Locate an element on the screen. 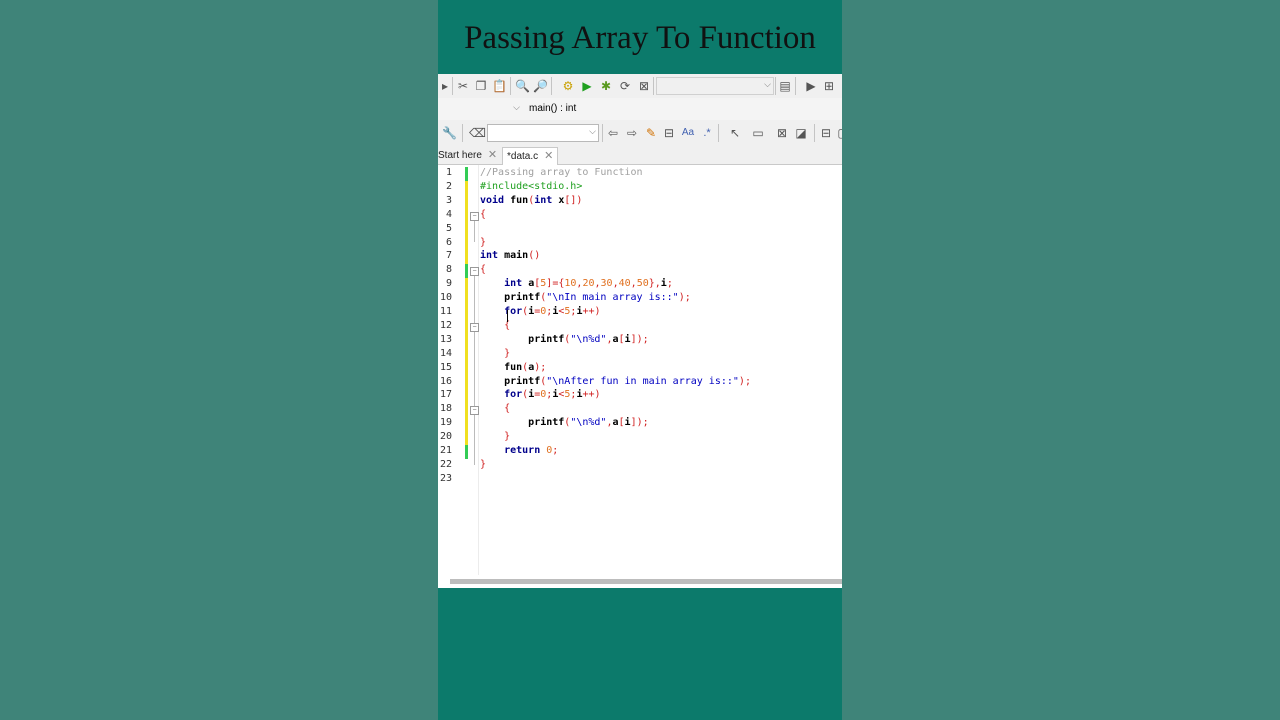 This screenshot has height=720, width=1280. video-title: Passing Array To Function is located at coordinates (640, 38).